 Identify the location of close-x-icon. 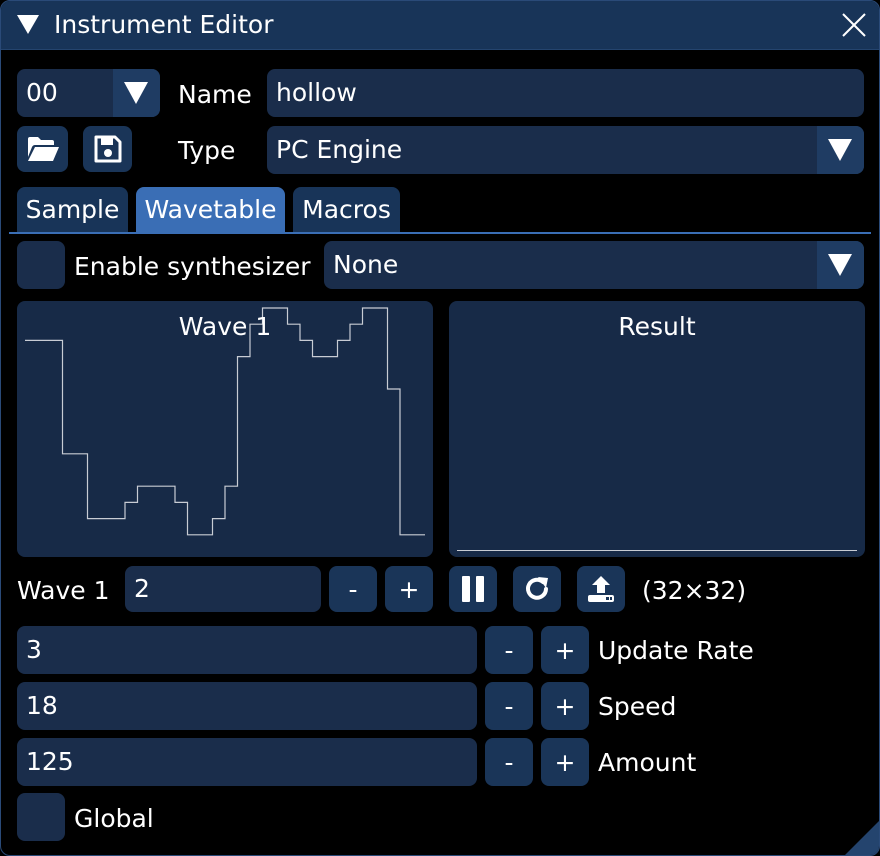
(854, 25).